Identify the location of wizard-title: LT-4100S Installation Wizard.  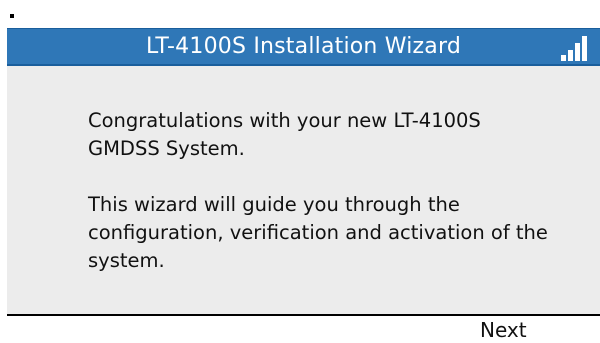
(303, 46).